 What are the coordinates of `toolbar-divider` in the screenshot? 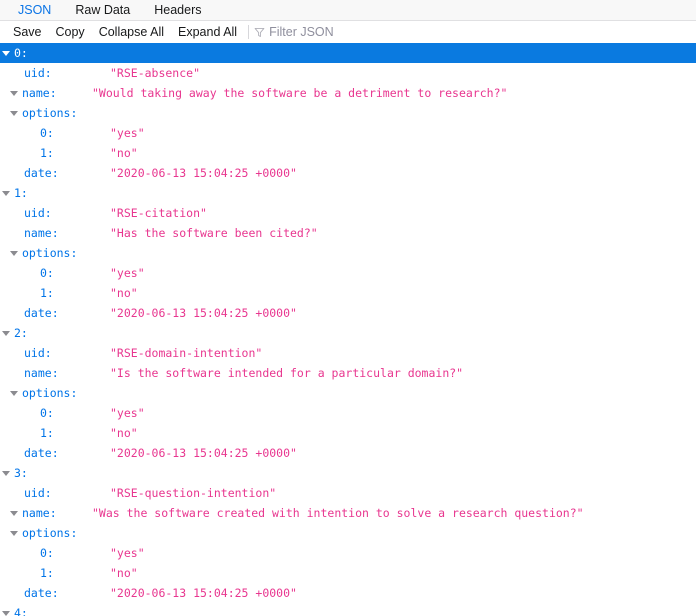 It's located at (249, 32).